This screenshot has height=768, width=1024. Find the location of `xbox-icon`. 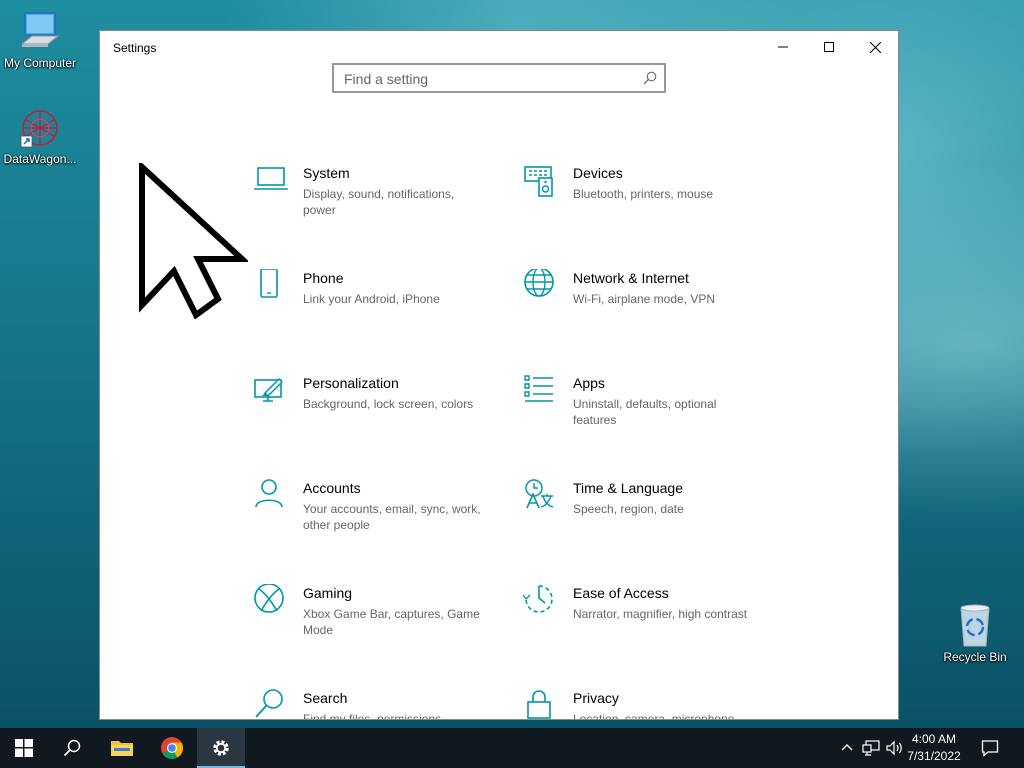

xbox-icon is located at coordinates (269, 598).